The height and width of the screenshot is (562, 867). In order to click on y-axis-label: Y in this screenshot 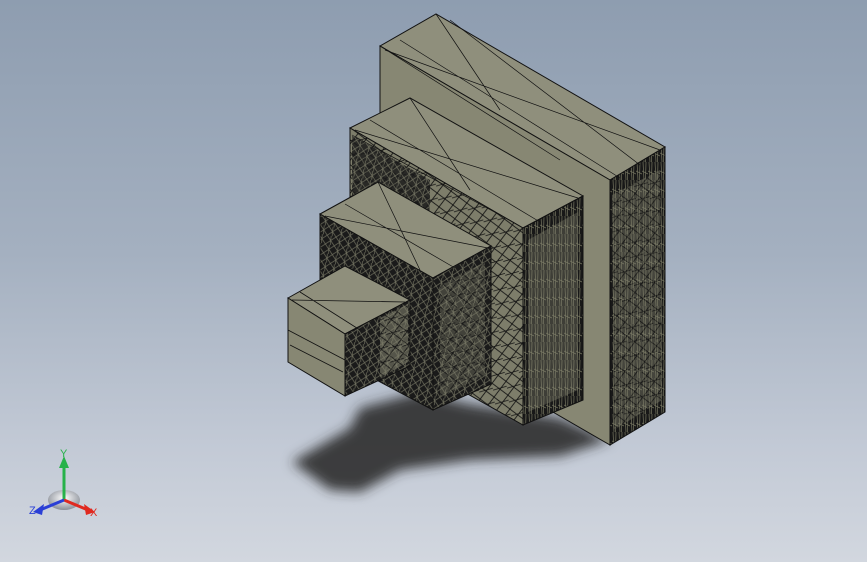, I will do `click(64, 454)`.